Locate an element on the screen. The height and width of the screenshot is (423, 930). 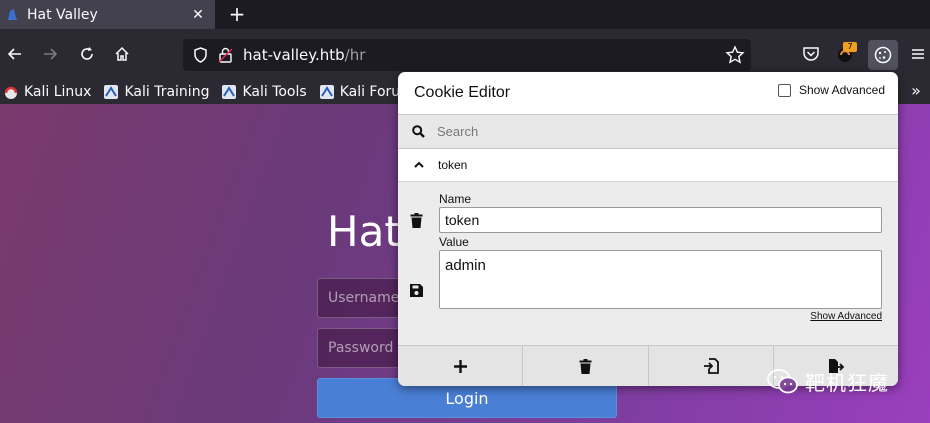
search-input is located at coordinates (637, 131).